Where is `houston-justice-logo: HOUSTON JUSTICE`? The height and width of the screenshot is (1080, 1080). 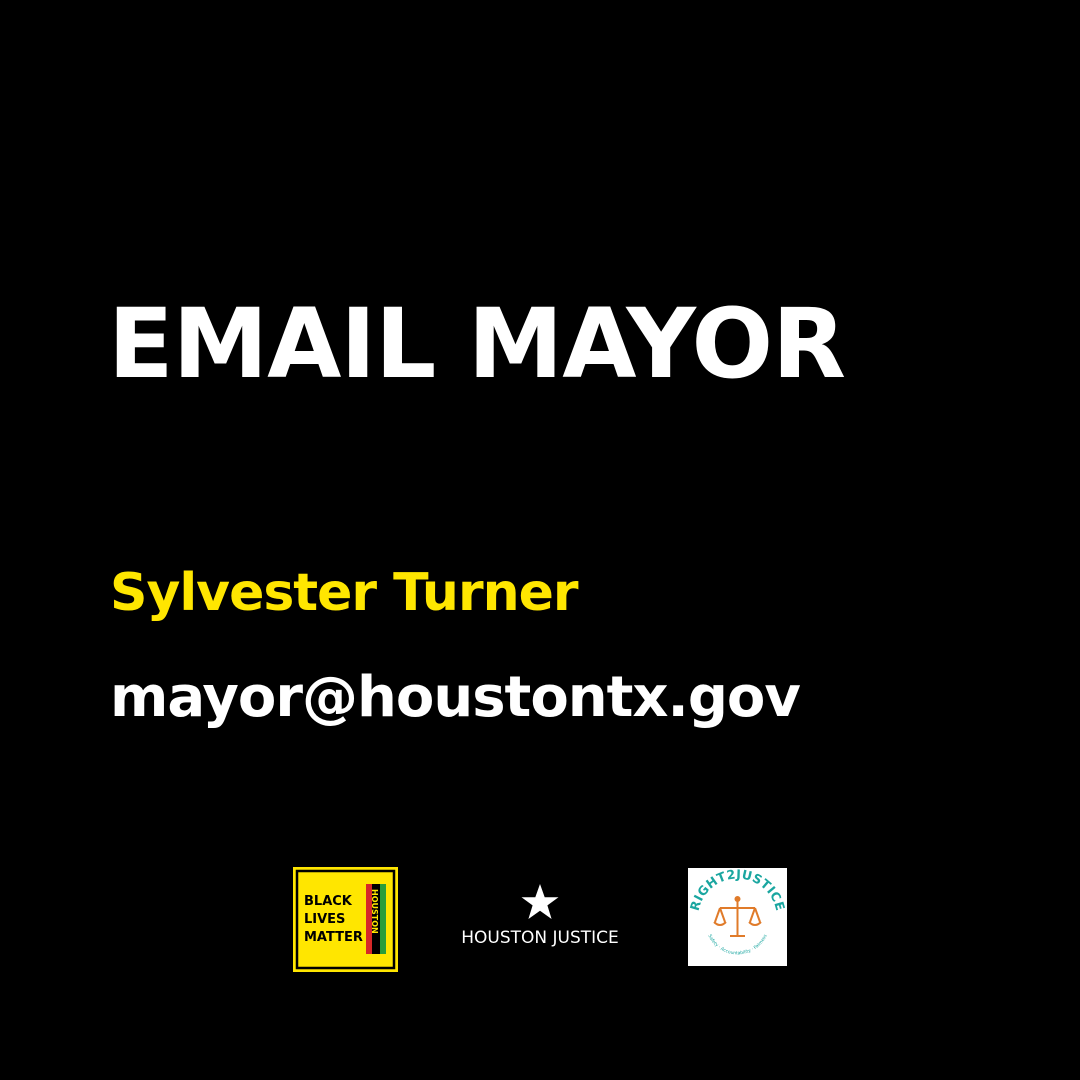 houston-justice-logo: HOUSTON JUSTICE is located at coordinates (540, 917).